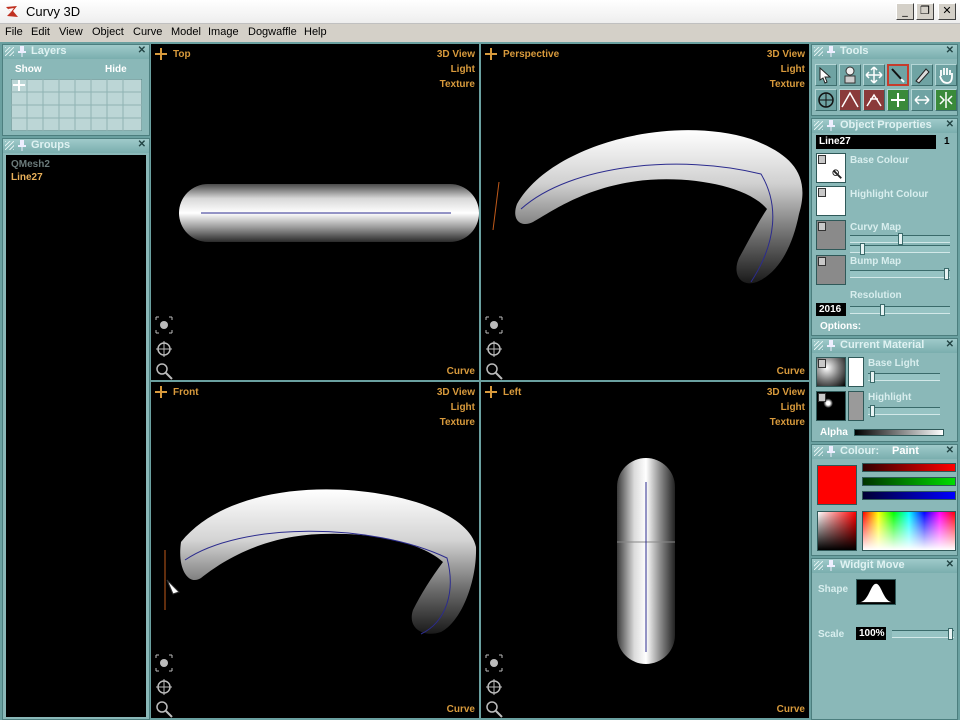 This screenshot has width=960, height=720. What do you see at coordinates (874, 75) in the screenshot?
I see `move-arrows-tool-icon` at bounding box center [874, 75].